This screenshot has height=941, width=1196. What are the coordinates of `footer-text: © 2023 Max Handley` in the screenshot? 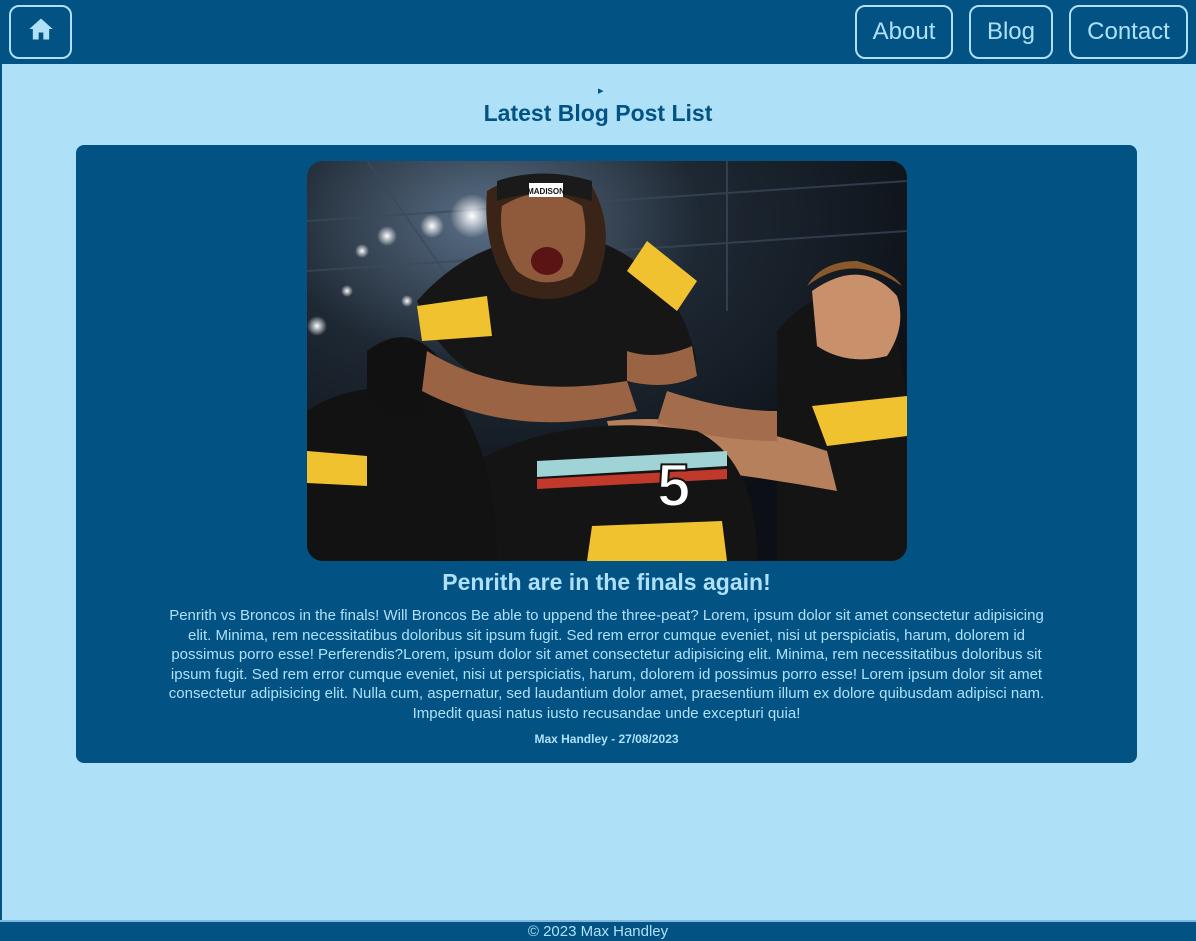 It's located at (598, 931).